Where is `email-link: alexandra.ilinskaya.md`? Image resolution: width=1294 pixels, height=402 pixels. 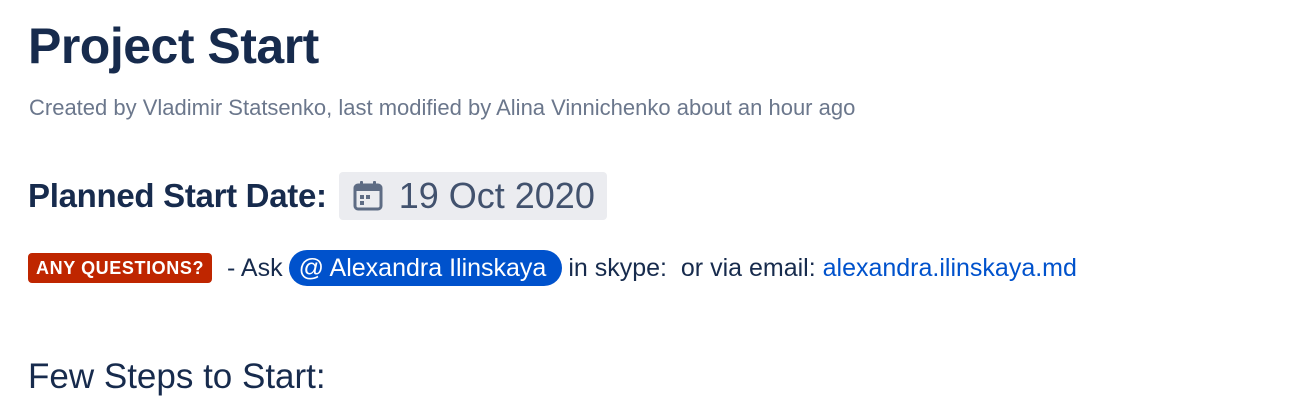
email-link: alexandra.ilinskaya.md is located at coordinates (950, 268).